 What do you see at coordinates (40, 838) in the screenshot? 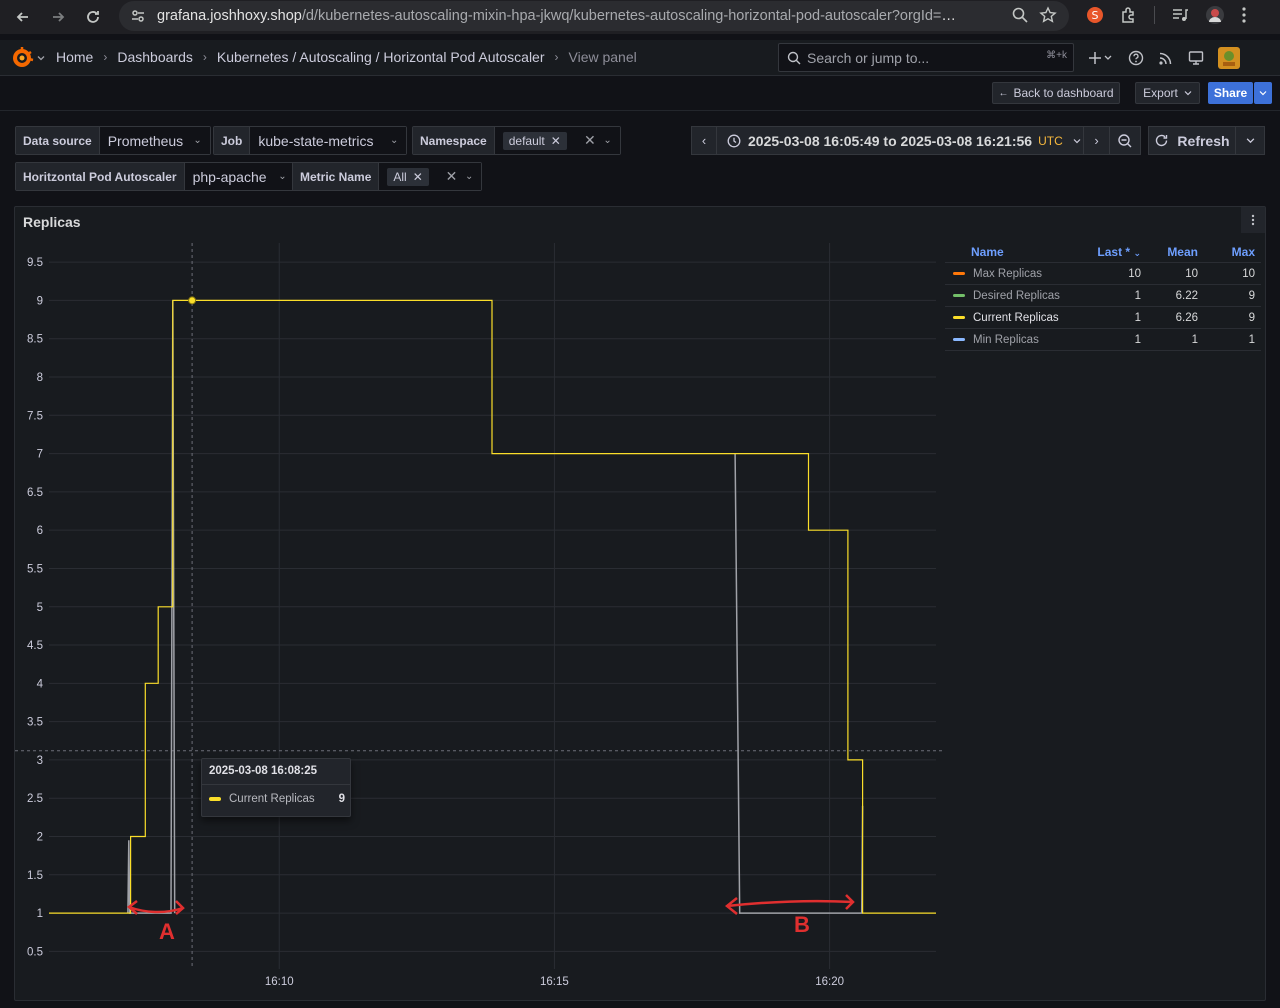
I see `y-tick-label: 2` at bounding box center [40, 838].